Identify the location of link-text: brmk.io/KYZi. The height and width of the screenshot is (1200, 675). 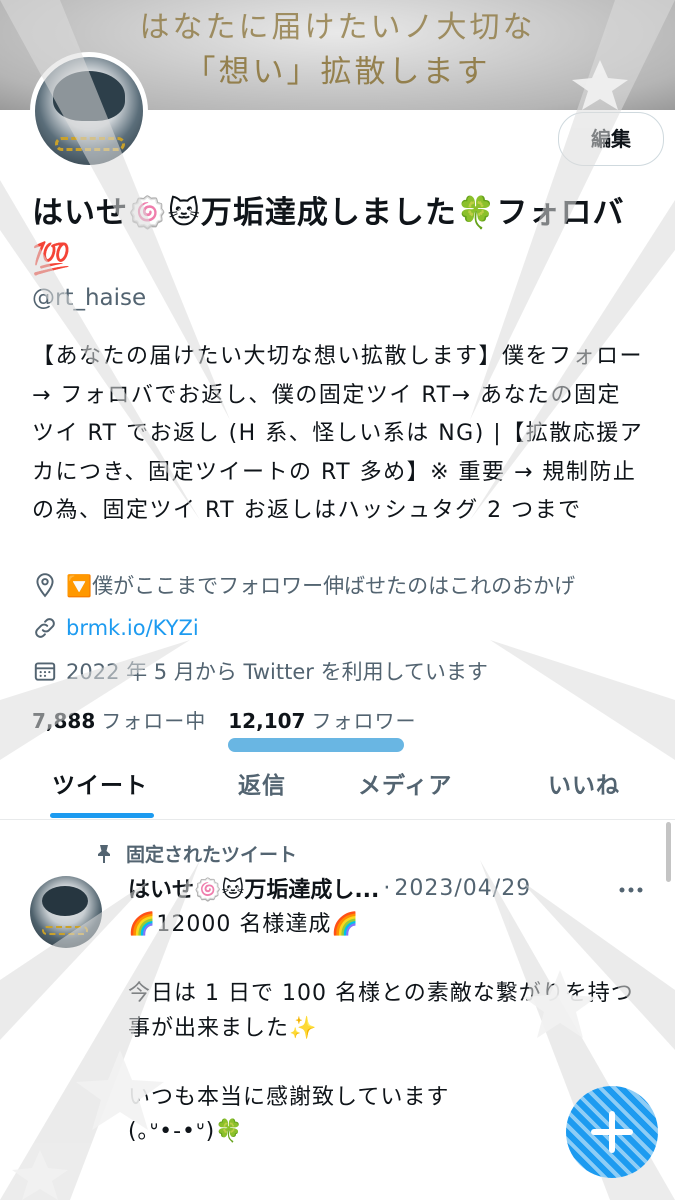
(132, 628).